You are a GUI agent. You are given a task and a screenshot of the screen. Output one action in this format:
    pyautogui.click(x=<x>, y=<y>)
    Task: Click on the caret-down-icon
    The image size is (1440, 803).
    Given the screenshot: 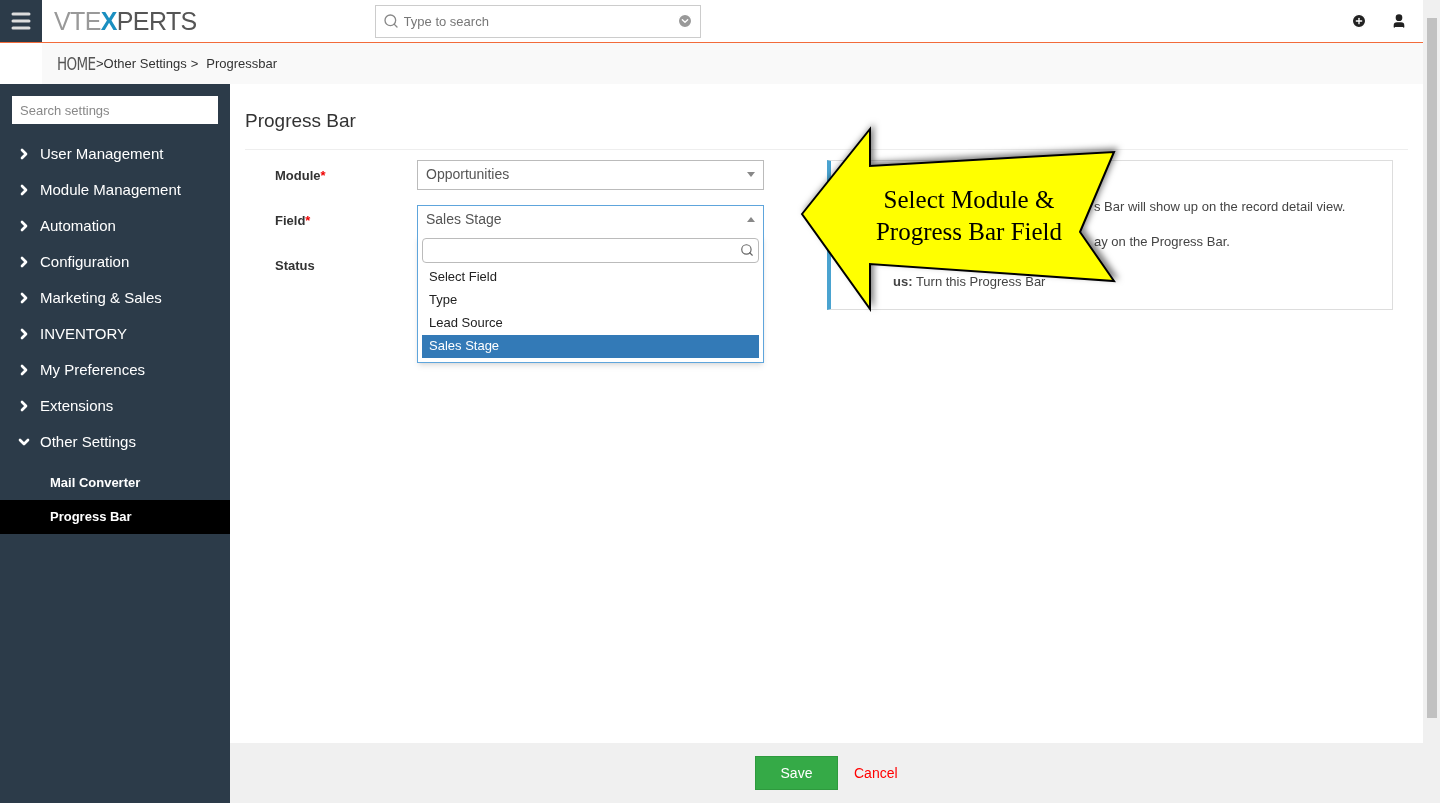 What is the action you would take?
    pyautogui.click(x=751, y=174)
    